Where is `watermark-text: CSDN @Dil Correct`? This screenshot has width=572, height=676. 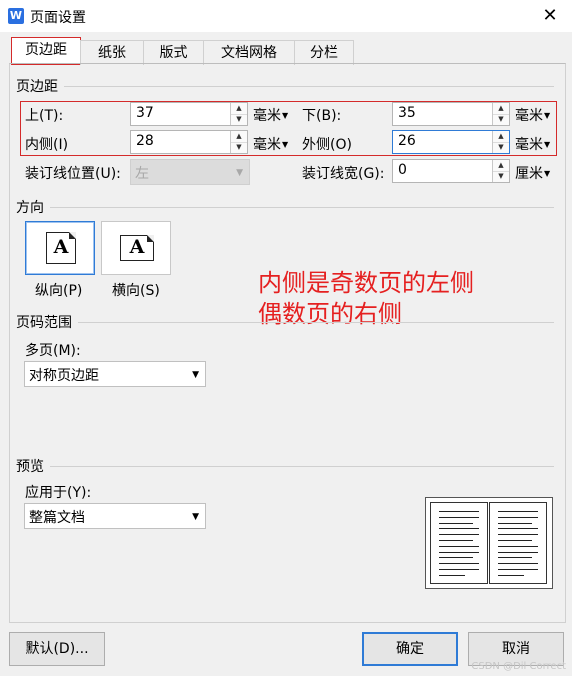 watermark-text: CSDN @Dil Correct is located at coordinates (518, 666).